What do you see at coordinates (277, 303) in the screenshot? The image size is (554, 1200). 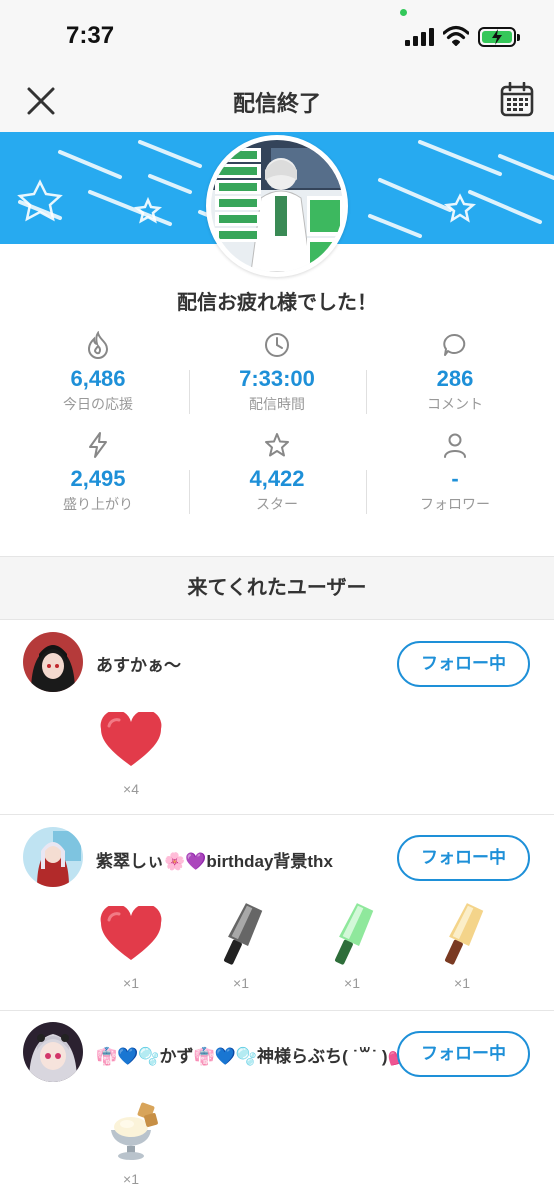 I see `thanks-message: 配信お疲れ様でした！` at bounding box center [277, 303].